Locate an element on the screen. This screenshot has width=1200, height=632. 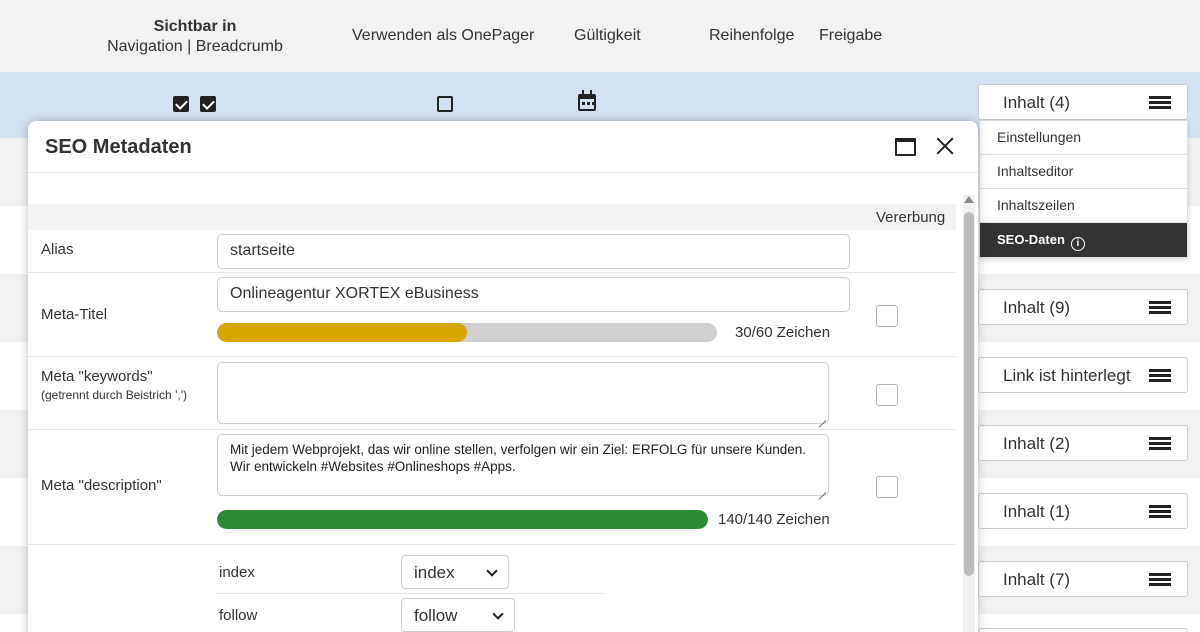
meta-title-counter: 30/60 Zeichen is located at coordinates (783, 332).